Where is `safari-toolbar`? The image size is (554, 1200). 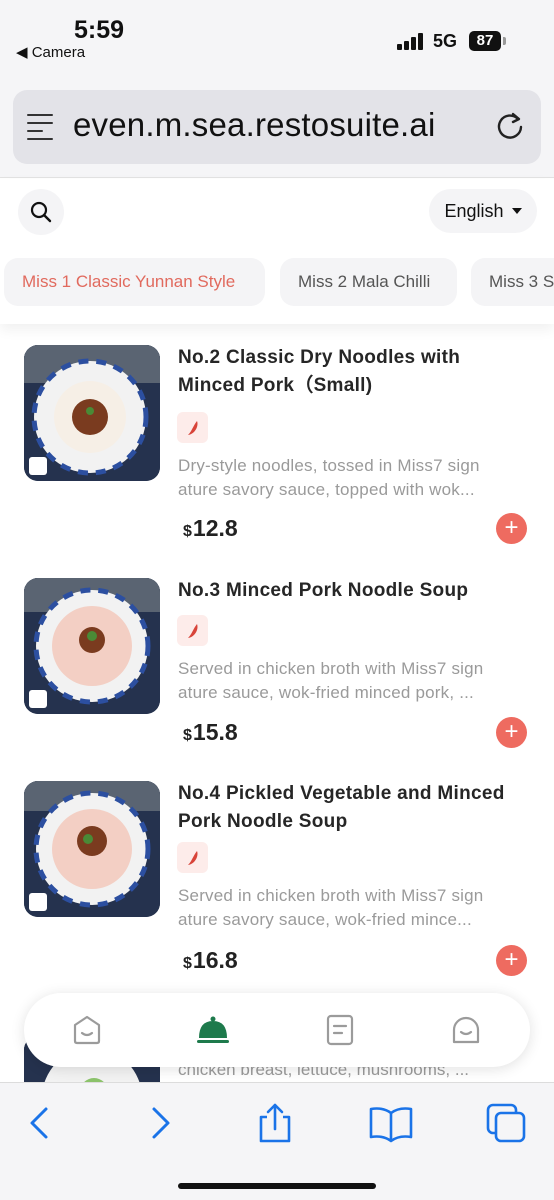 safari-toolbar is located at coordinates (277, 1141).